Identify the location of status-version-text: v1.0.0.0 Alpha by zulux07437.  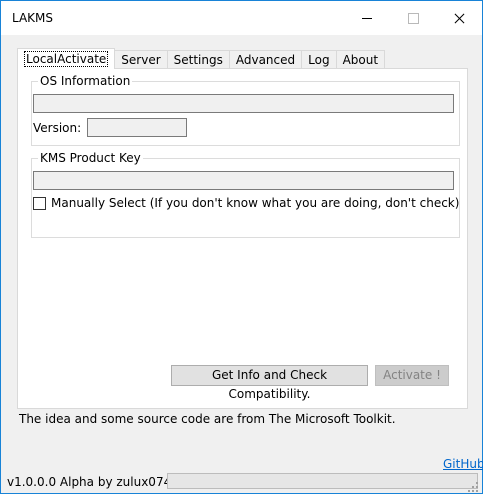
(97, 482).